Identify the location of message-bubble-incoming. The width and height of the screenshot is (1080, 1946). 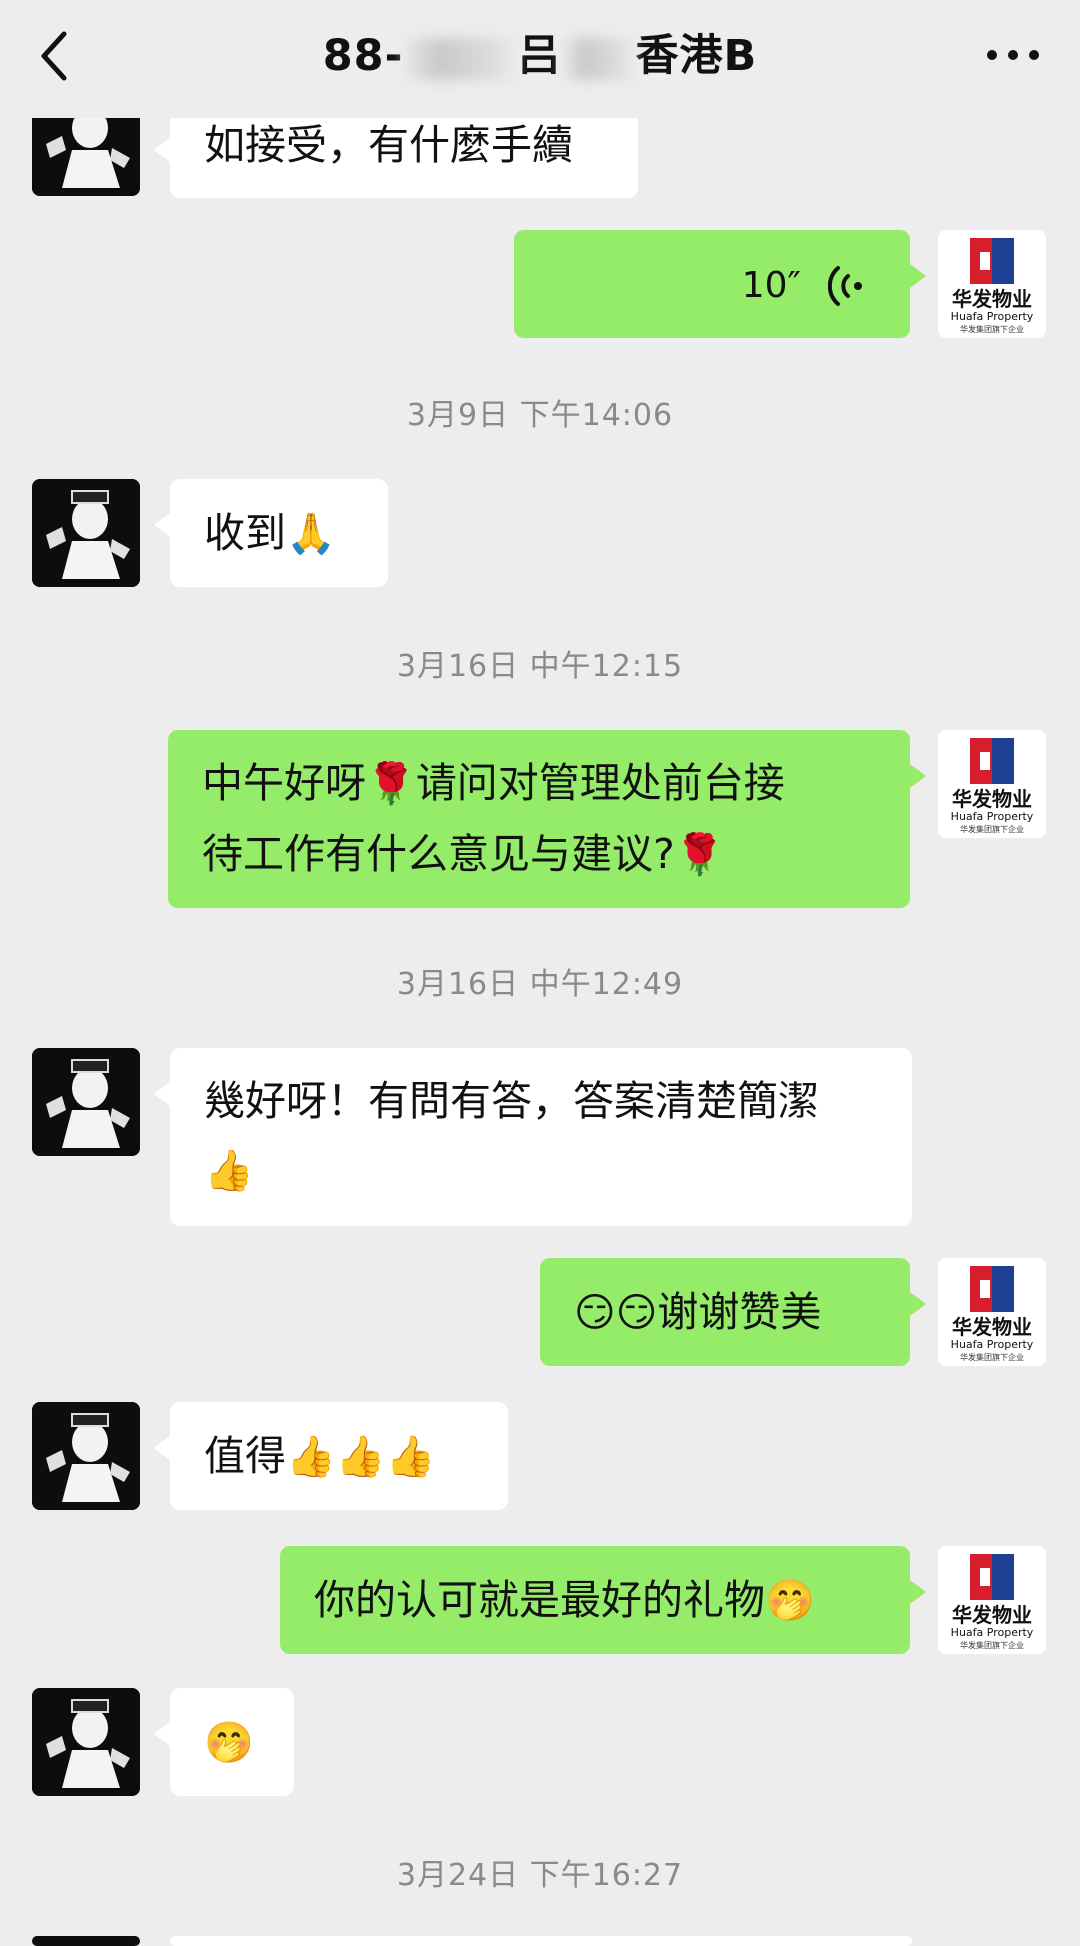
(541, 1941).